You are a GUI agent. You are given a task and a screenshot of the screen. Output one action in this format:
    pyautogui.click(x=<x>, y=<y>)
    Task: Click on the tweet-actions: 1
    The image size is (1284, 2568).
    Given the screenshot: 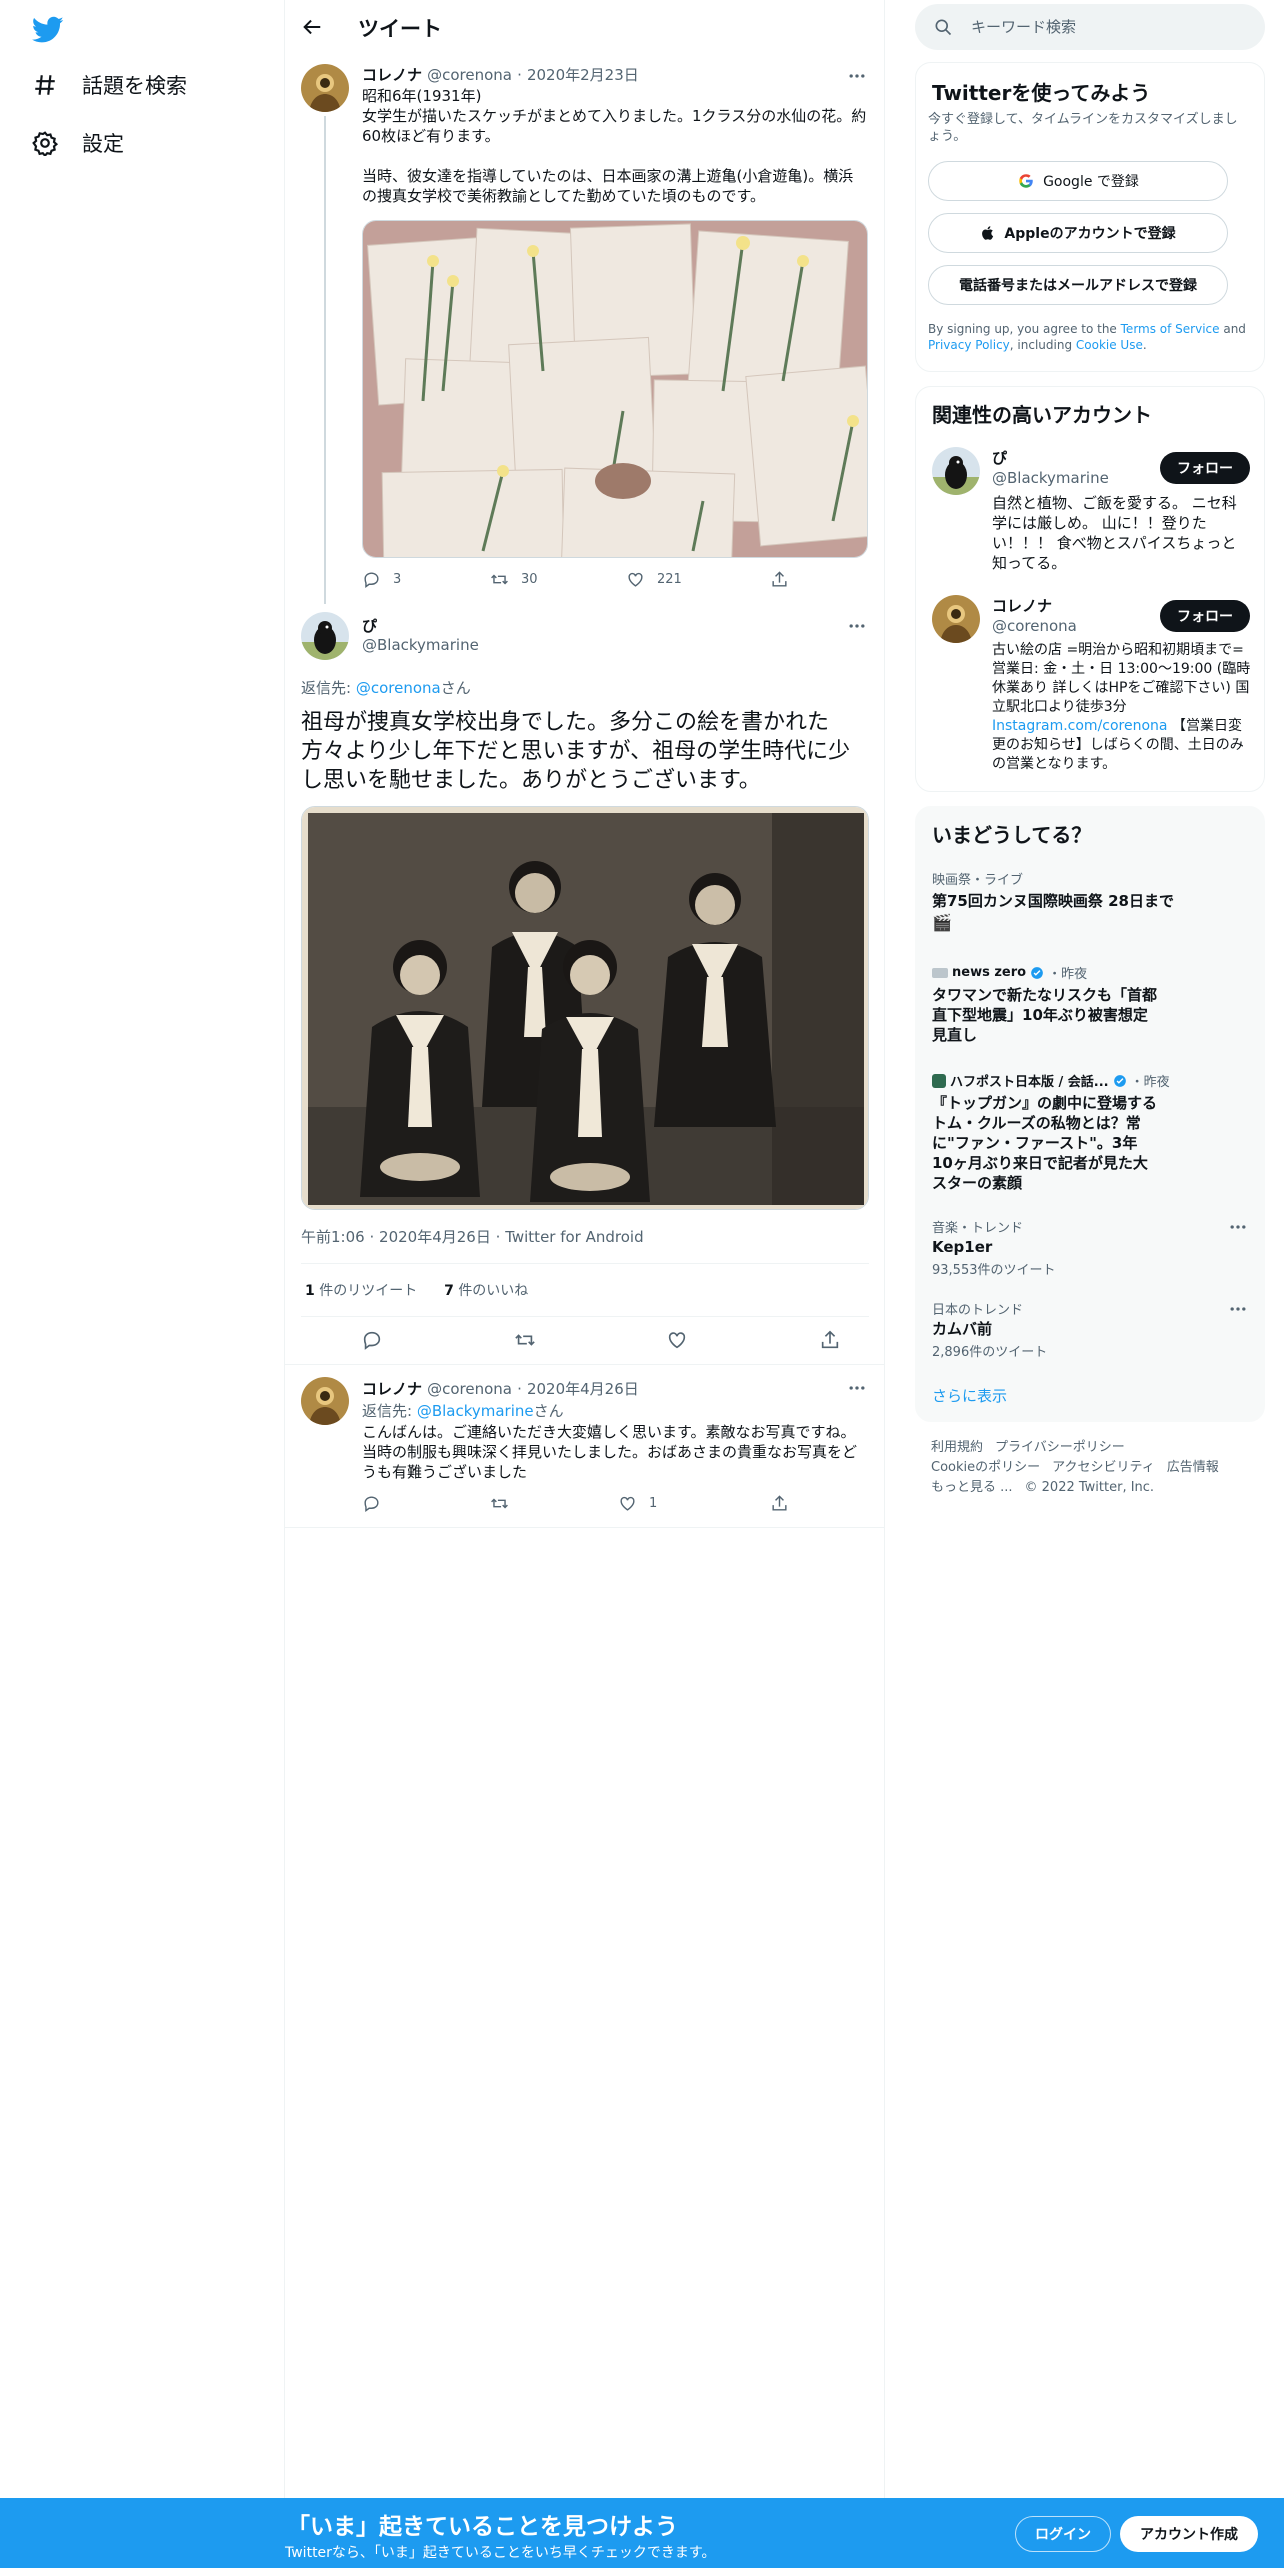 What is the action you would take?
    pyautogui.click(x=612, y=1503)
    